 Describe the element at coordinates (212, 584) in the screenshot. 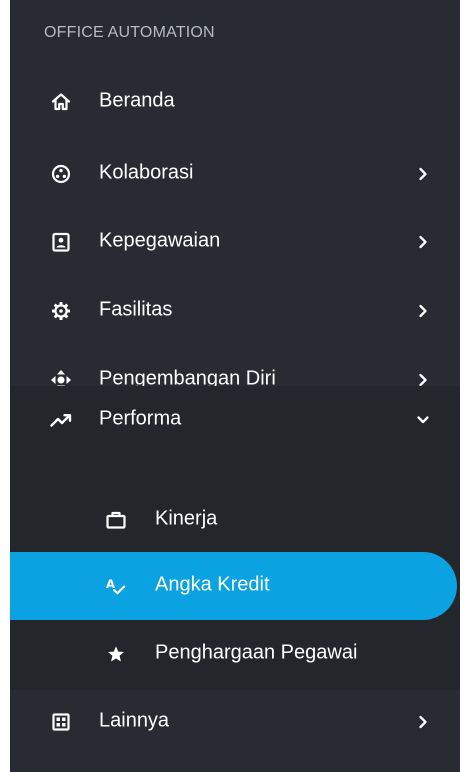

I see `submenu-item-label: Angka Kredit` at that location.